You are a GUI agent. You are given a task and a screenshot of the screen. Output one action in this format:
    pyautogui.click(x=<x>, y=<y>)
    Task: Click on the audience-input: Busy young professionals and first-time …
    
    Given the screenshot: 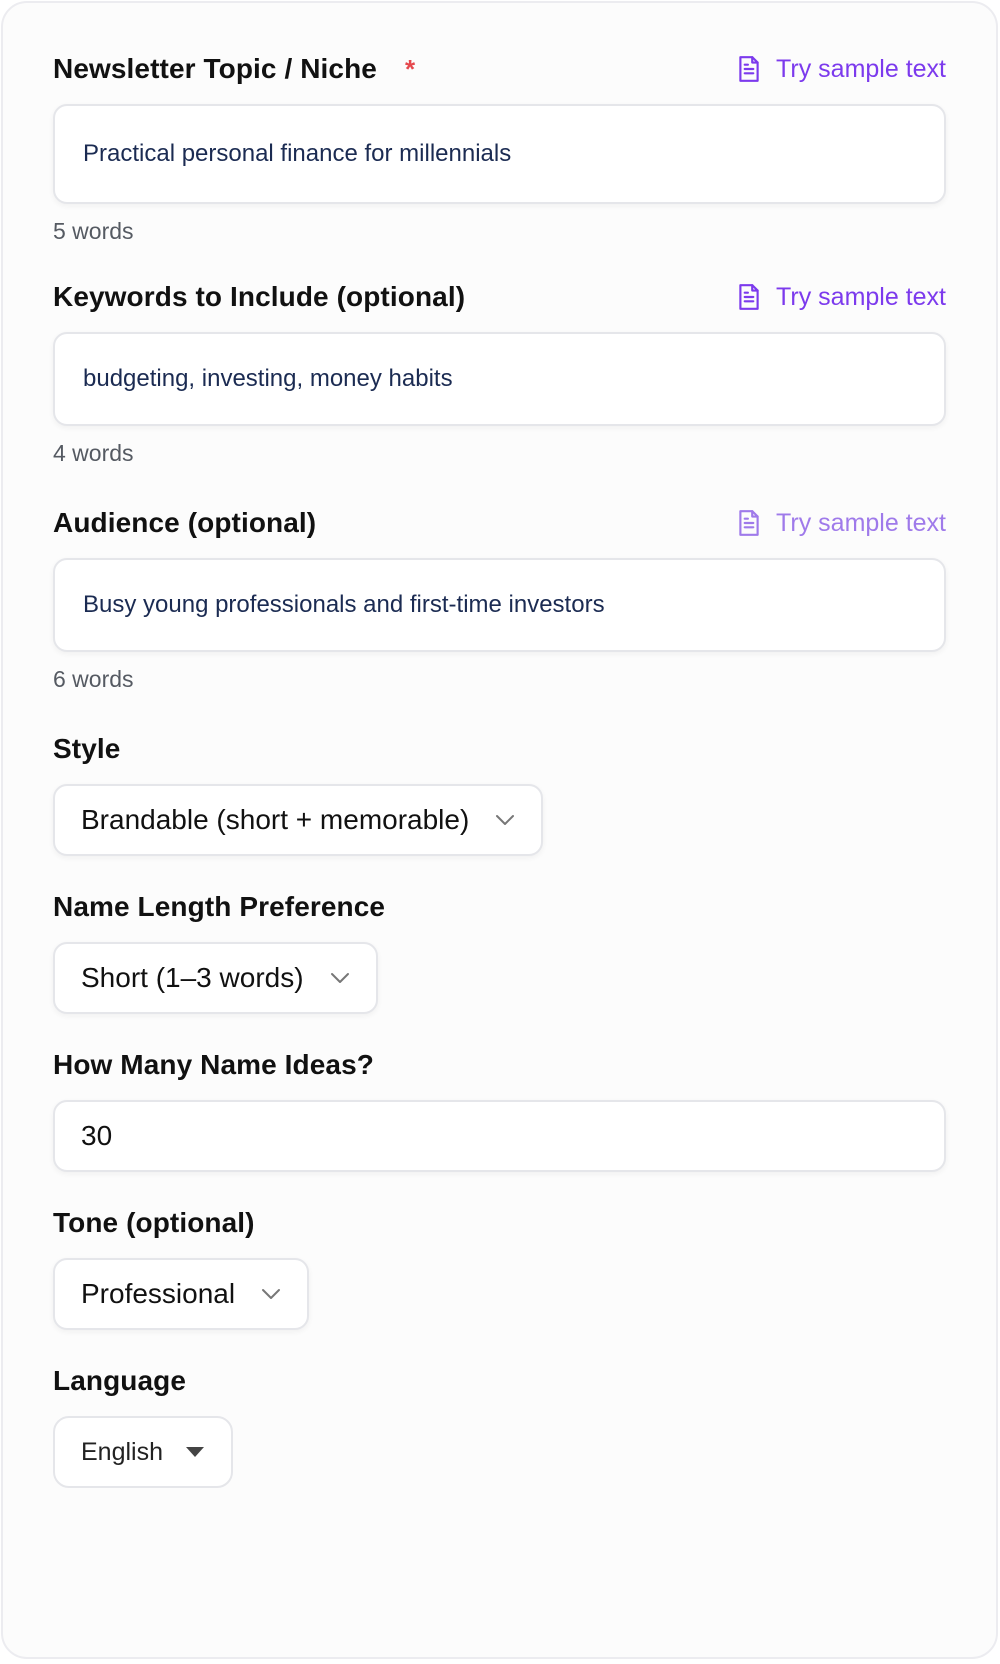 What is the action you would take?
    pyautogui.click(x=499, y=605)
    